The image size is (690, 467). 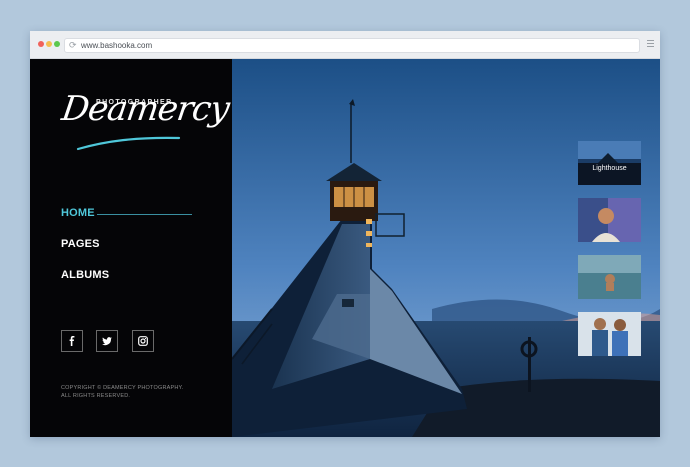 What do you see at coordinates (144, 214) in the screenshot?
I see `active-nav-indicator` at bounding box center [144, 214].